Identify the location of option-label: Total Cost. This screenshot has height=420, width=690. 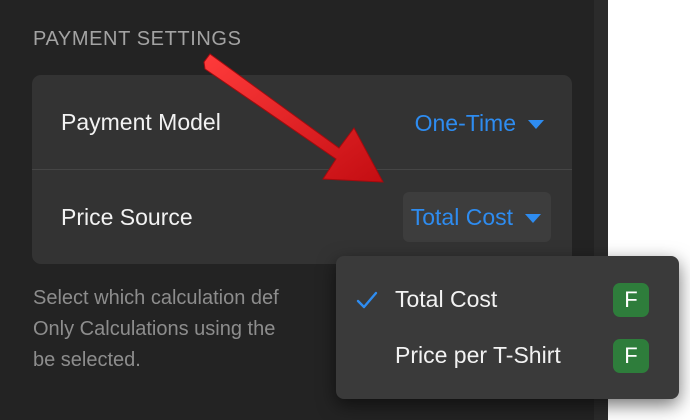
(446, 299).